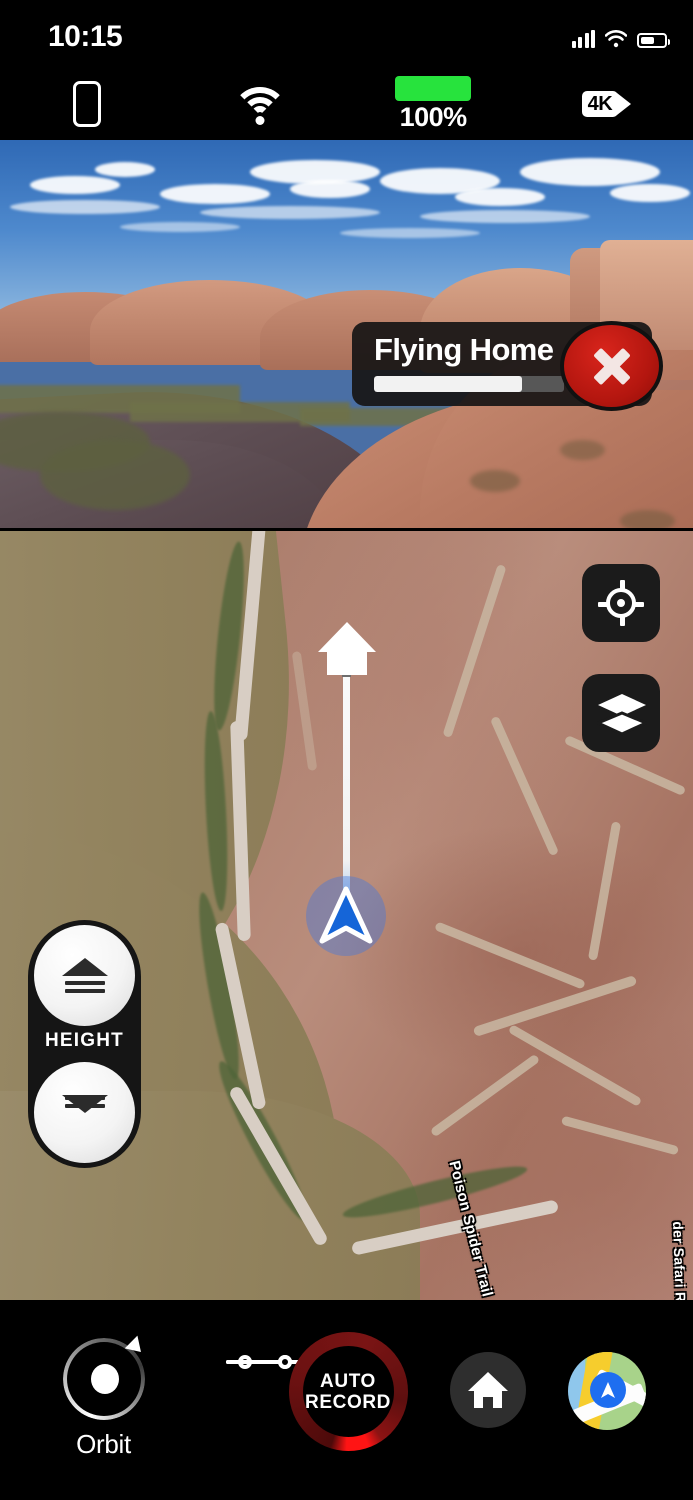  What do you see at coordinates (85, 36) in the screenshot?
I see `status-bar-clock: 10:15` at bounding box center [85, 36].